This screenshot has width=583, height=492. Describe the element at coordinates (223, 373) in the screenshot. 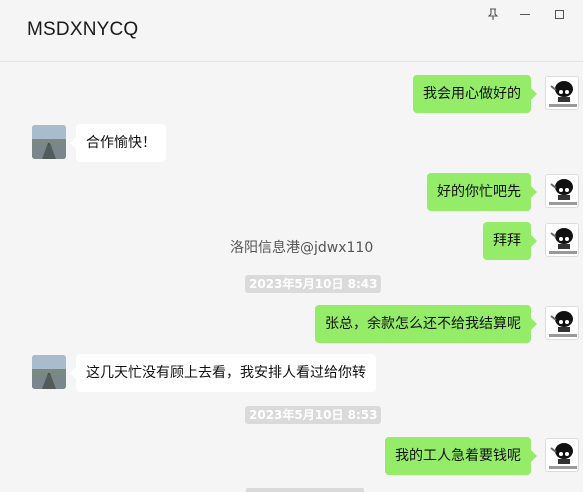

I see `message-bubble-received: 这几天忙没有顾上去看，我安排人看过给你转` at that location.